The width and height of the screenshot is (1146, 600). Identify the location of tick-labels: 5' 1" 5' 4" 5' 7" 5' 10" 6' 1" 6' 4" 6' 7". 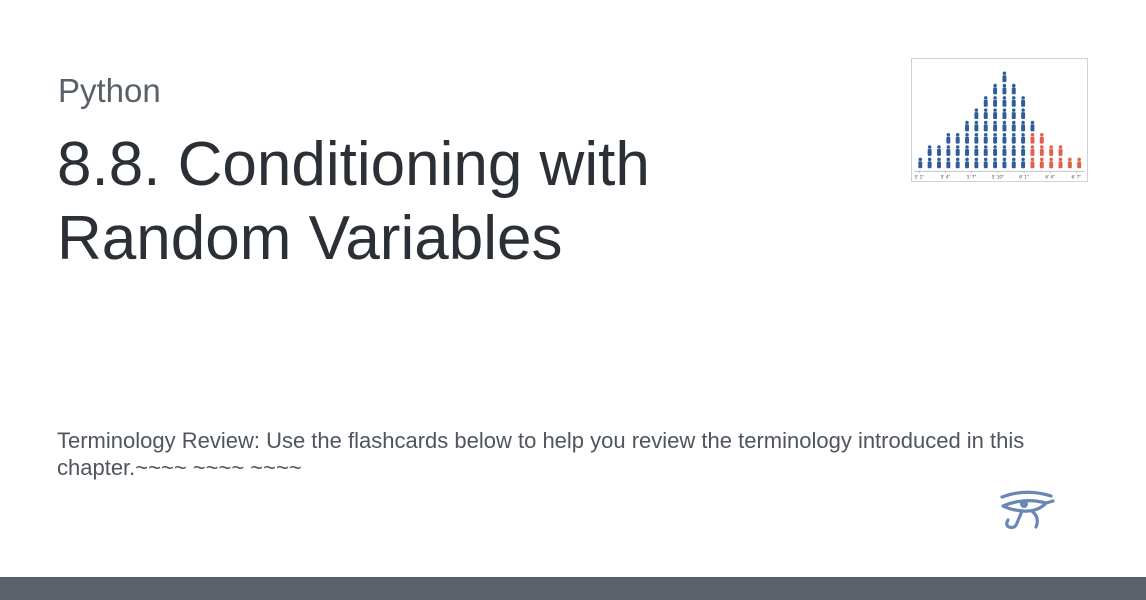
(998, 175).